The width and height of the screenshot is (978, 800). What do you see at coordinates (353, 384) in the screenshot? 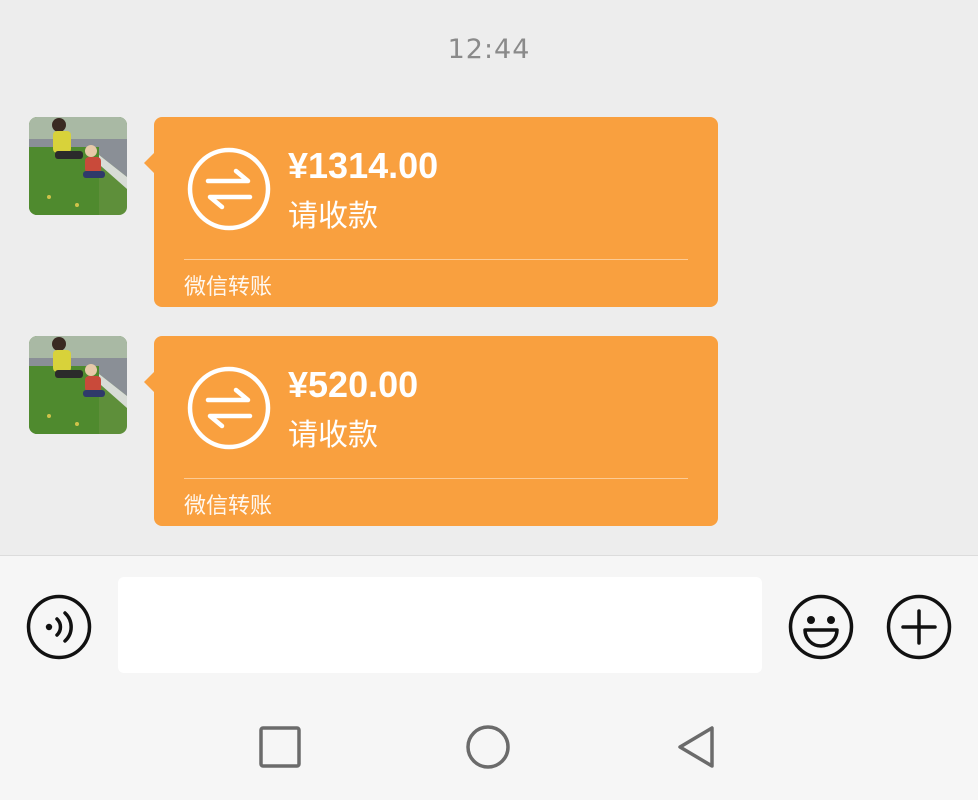
I see `transfer-amount: ¥520.00` at bounding box center [353, 384].